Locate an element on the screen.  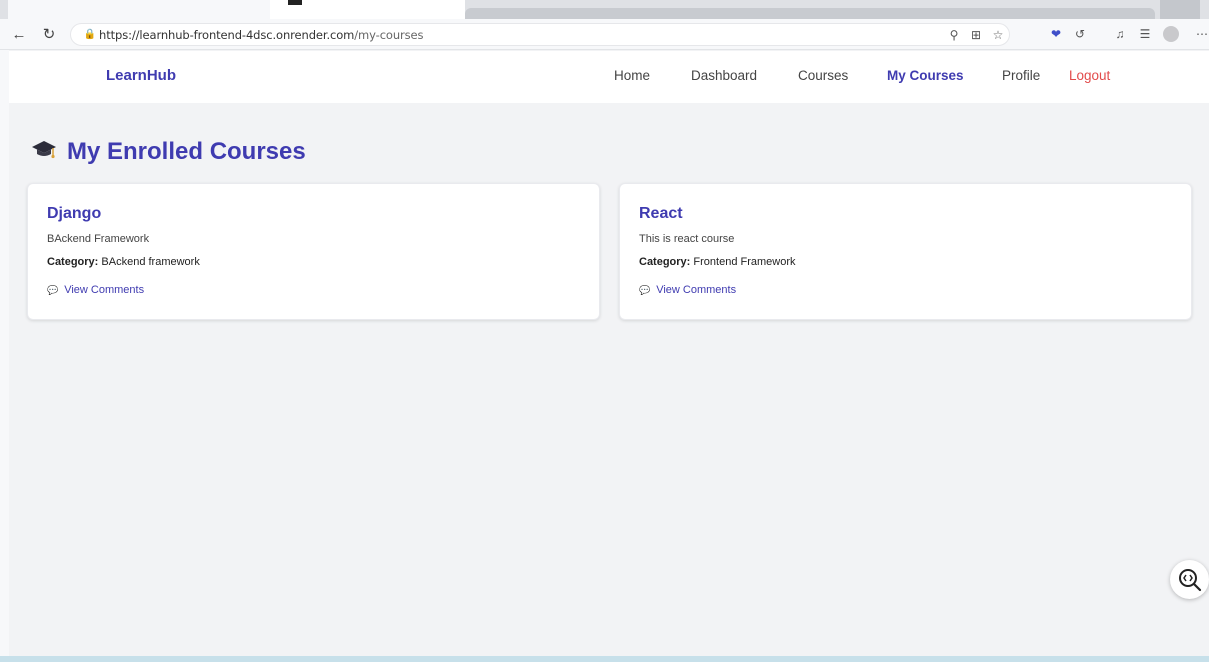
favorites-list-icon: ☰ is located at coordinates (1145, 34).